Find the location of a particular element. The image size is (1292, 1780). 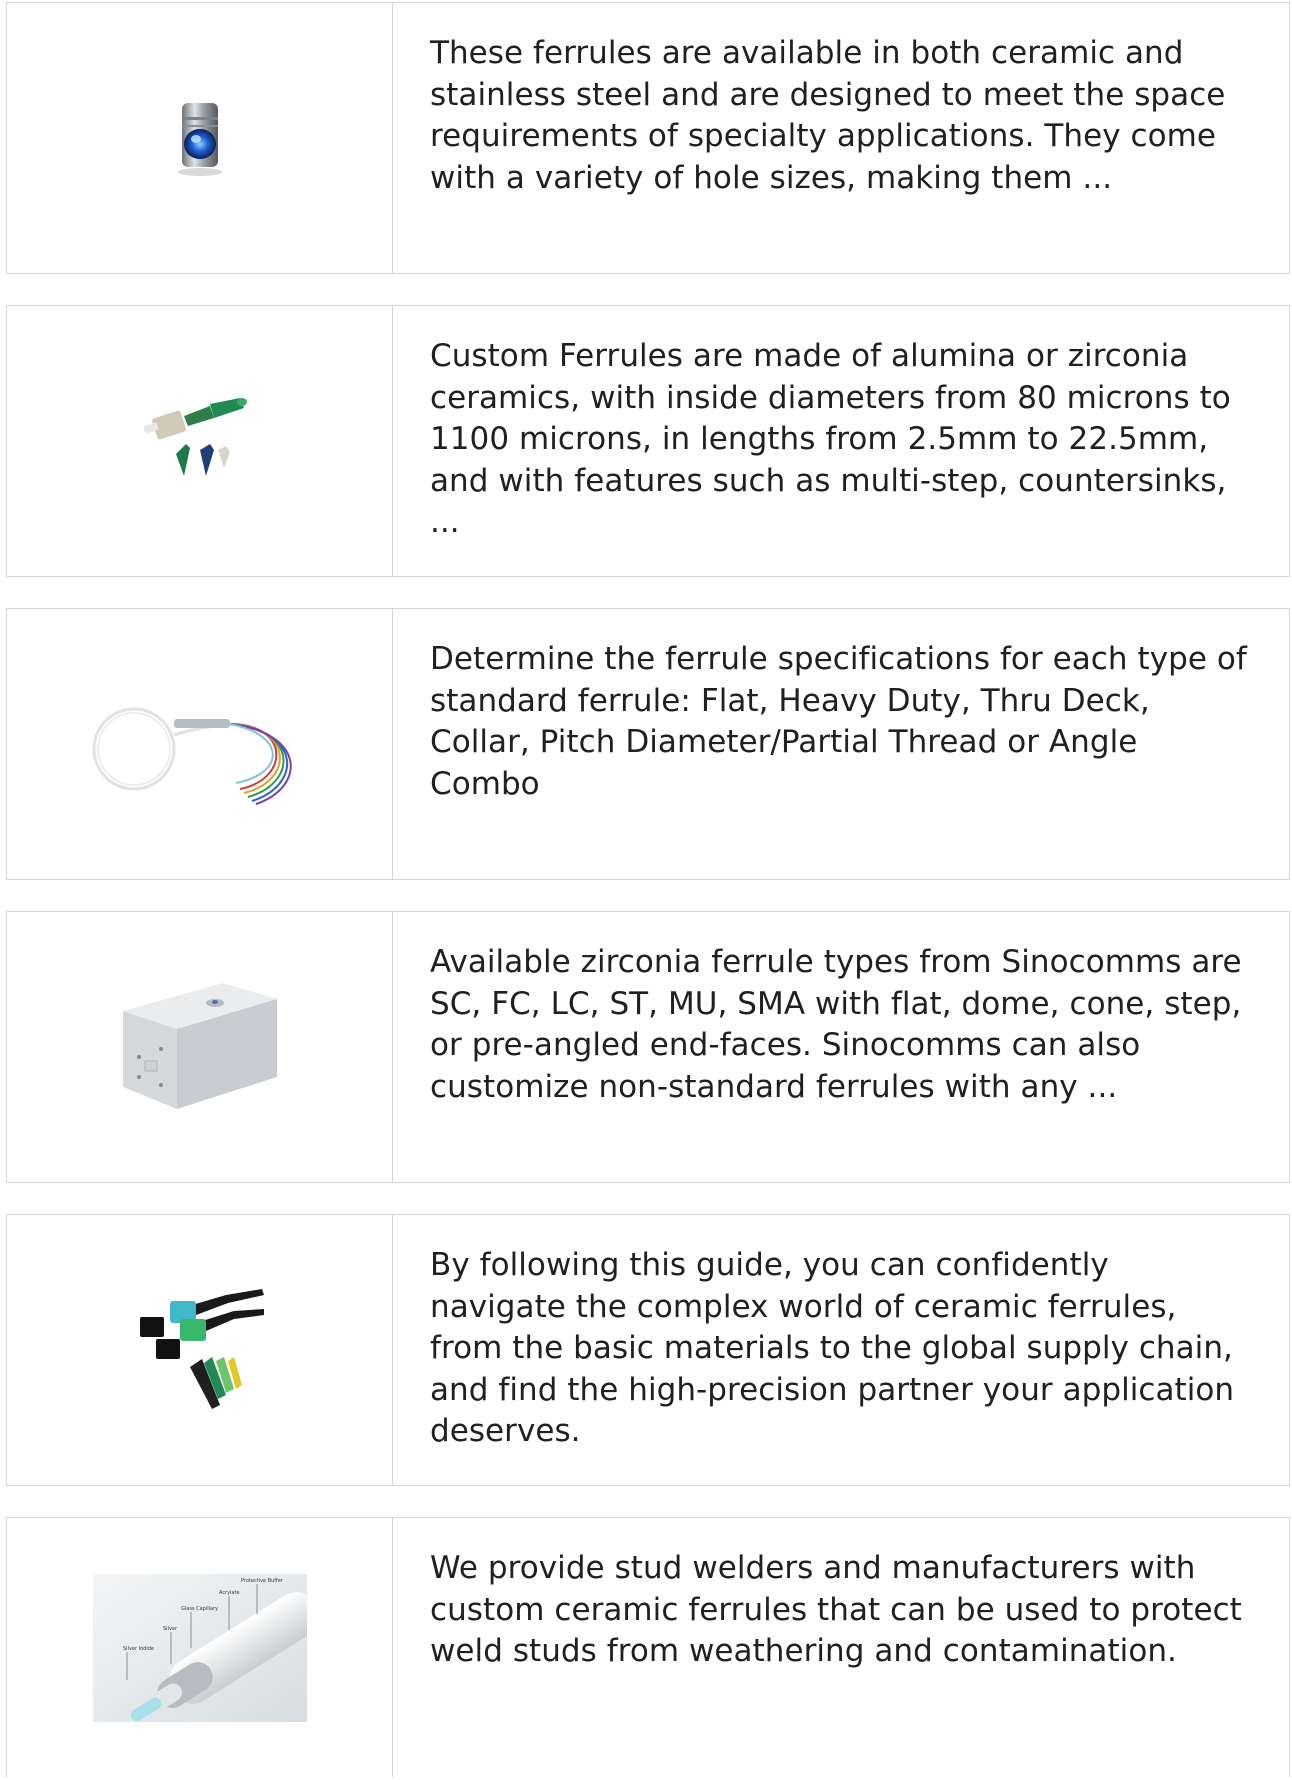

lc-connector-parts-image is located at coordinates (195, 437).